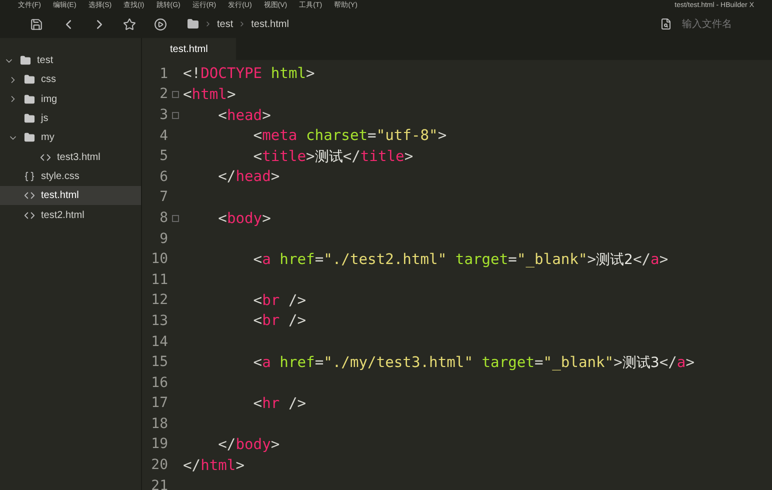 This screenshot has height=490, width=772. Describe the element at coordinates (163, 177) in the screenshot. I see `line-number: 6` at that location.